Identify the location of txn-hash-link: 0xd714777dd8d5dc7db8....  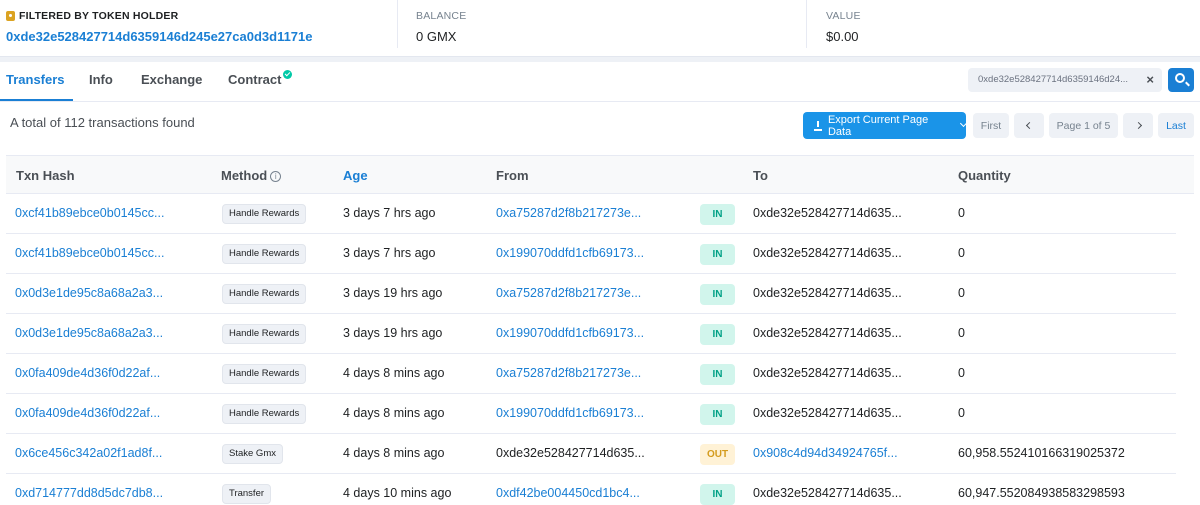
(110, 493).